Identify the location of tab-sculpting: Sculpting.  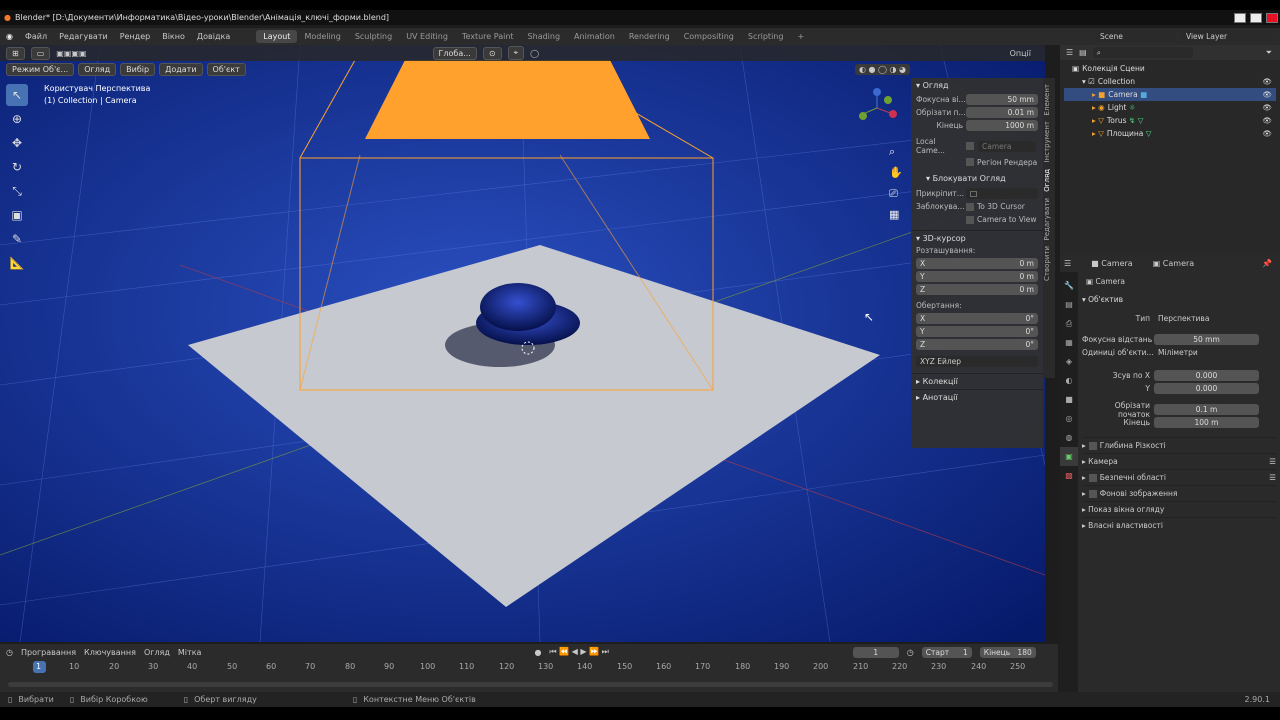
(373, 36).